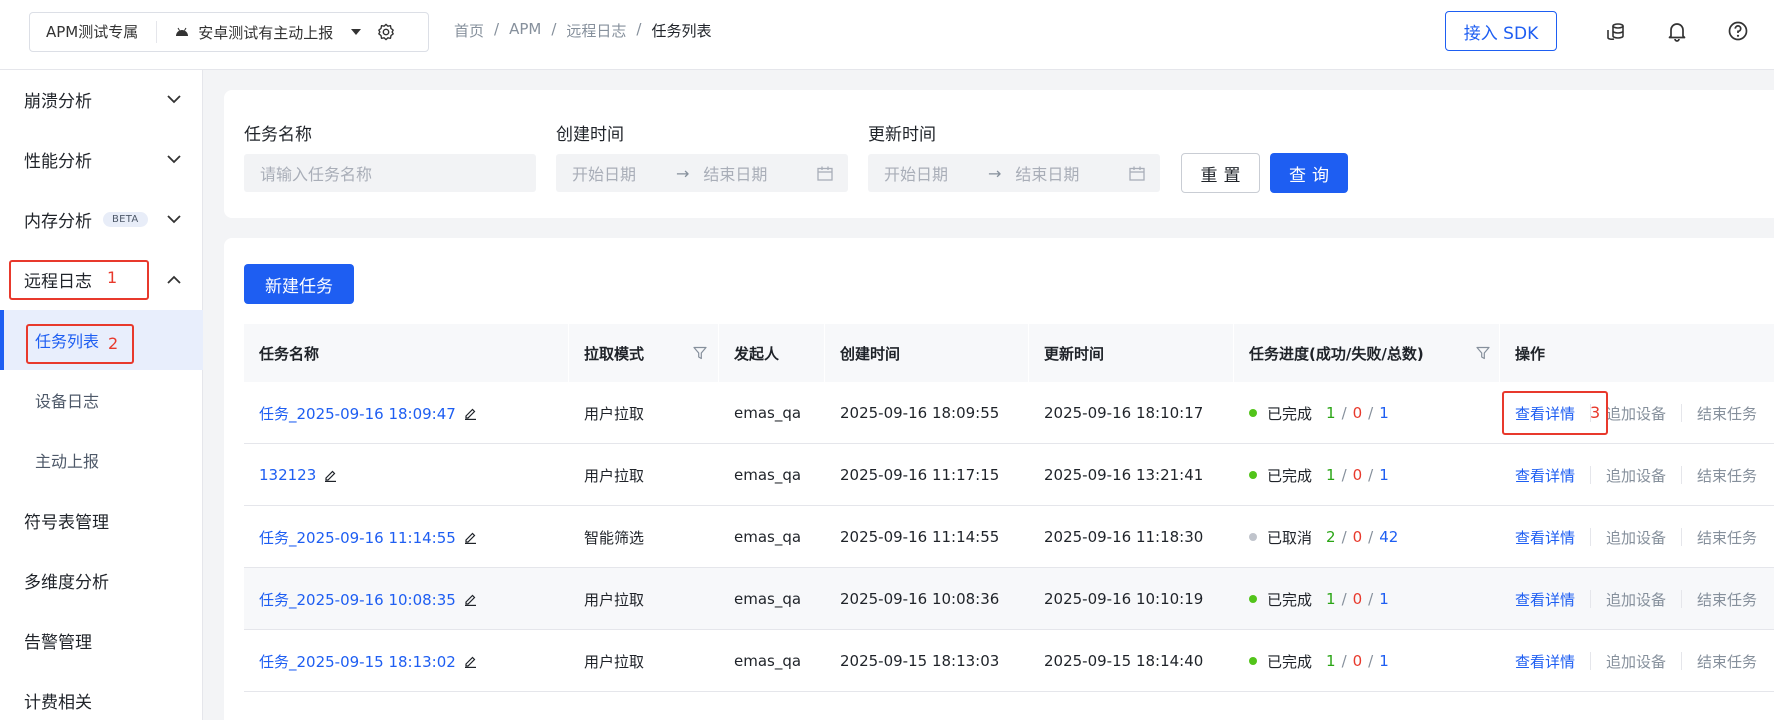 The image size is (1774, 720). Describe the element at coordinates (101, 695) in the screenshot. I see `sidebar-item-billing: 计费相关` at that location.